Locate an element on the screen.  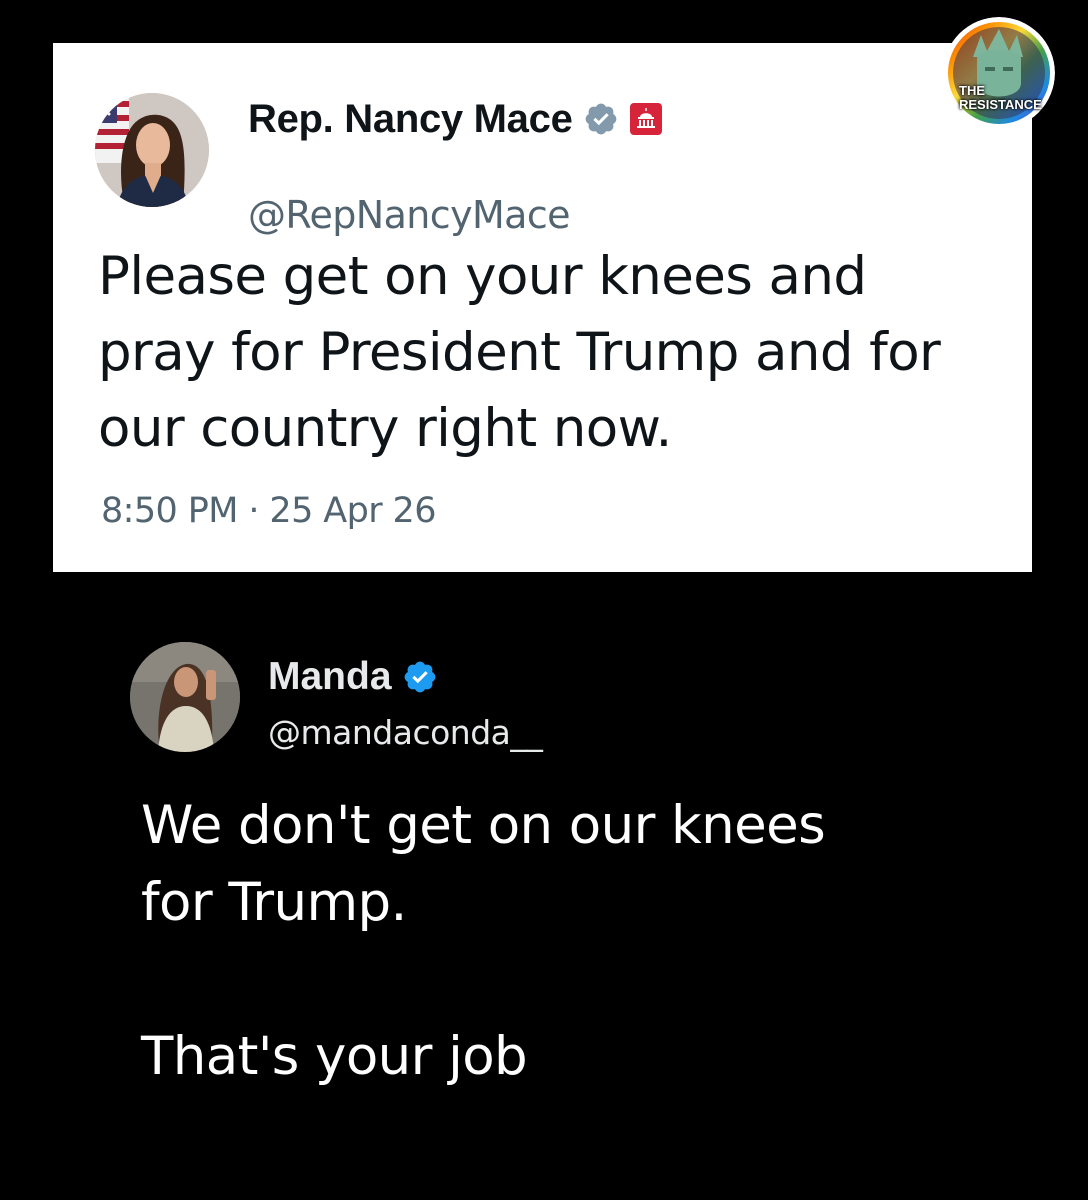
verified-blue-badge-icon is located at coordinates (419, 677).